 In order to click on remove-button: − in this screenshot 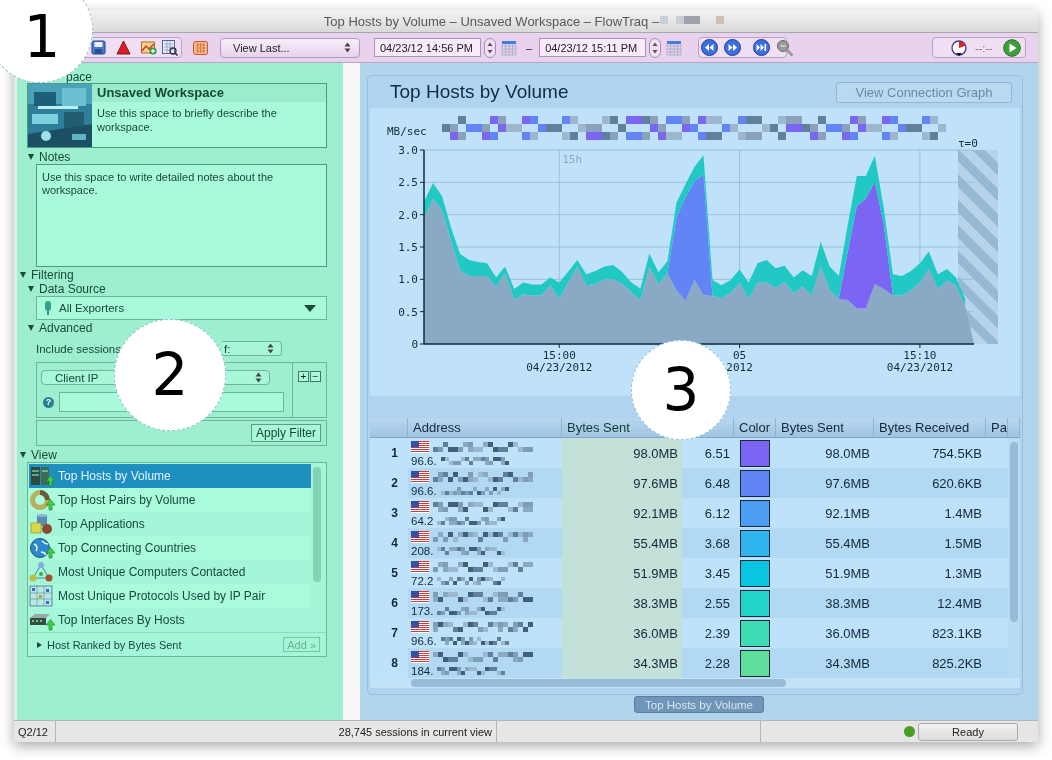, I will do `click(315, 376)`.